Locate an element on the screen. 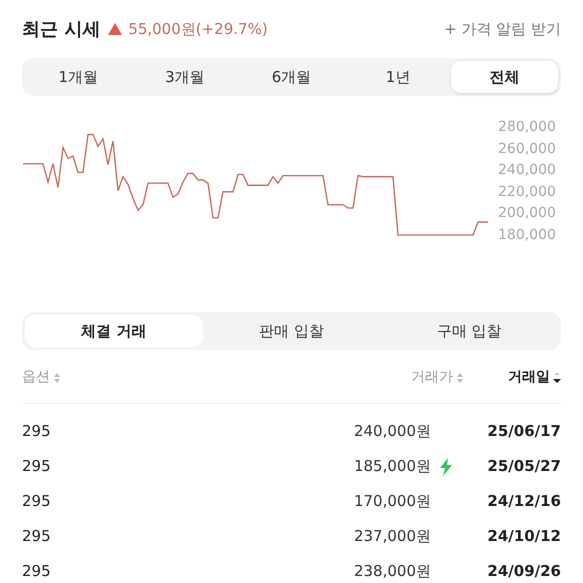 The width and height of the screenshot is (583, 583). price-cell: 185,000원 is located at coordinates (392, 466).